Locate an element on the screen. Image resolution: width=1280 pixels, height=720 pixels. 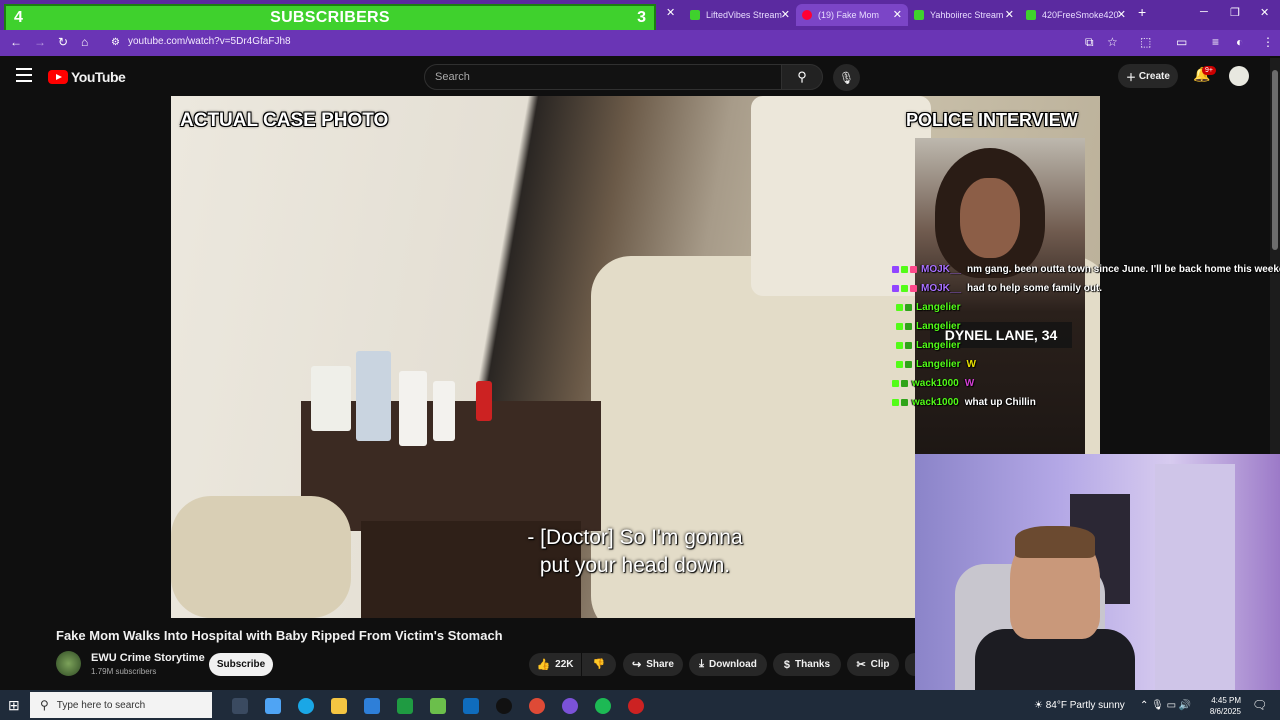
thanks-button: $ Thanks is located at coordinates (807, 664).